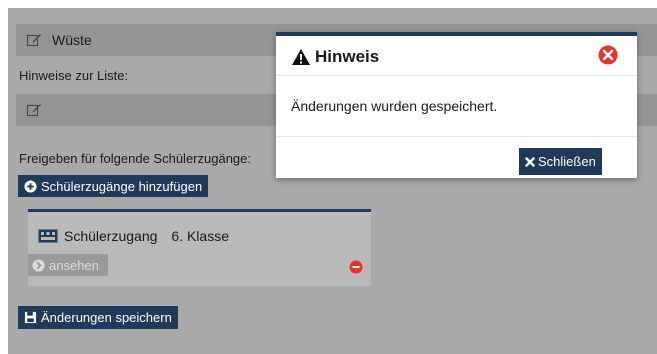 The height and width of the screenshot is (354, 657). Describe the element at coordinates (301, 57) in the screenshot. I see `warning-triangle-icon` at that location.